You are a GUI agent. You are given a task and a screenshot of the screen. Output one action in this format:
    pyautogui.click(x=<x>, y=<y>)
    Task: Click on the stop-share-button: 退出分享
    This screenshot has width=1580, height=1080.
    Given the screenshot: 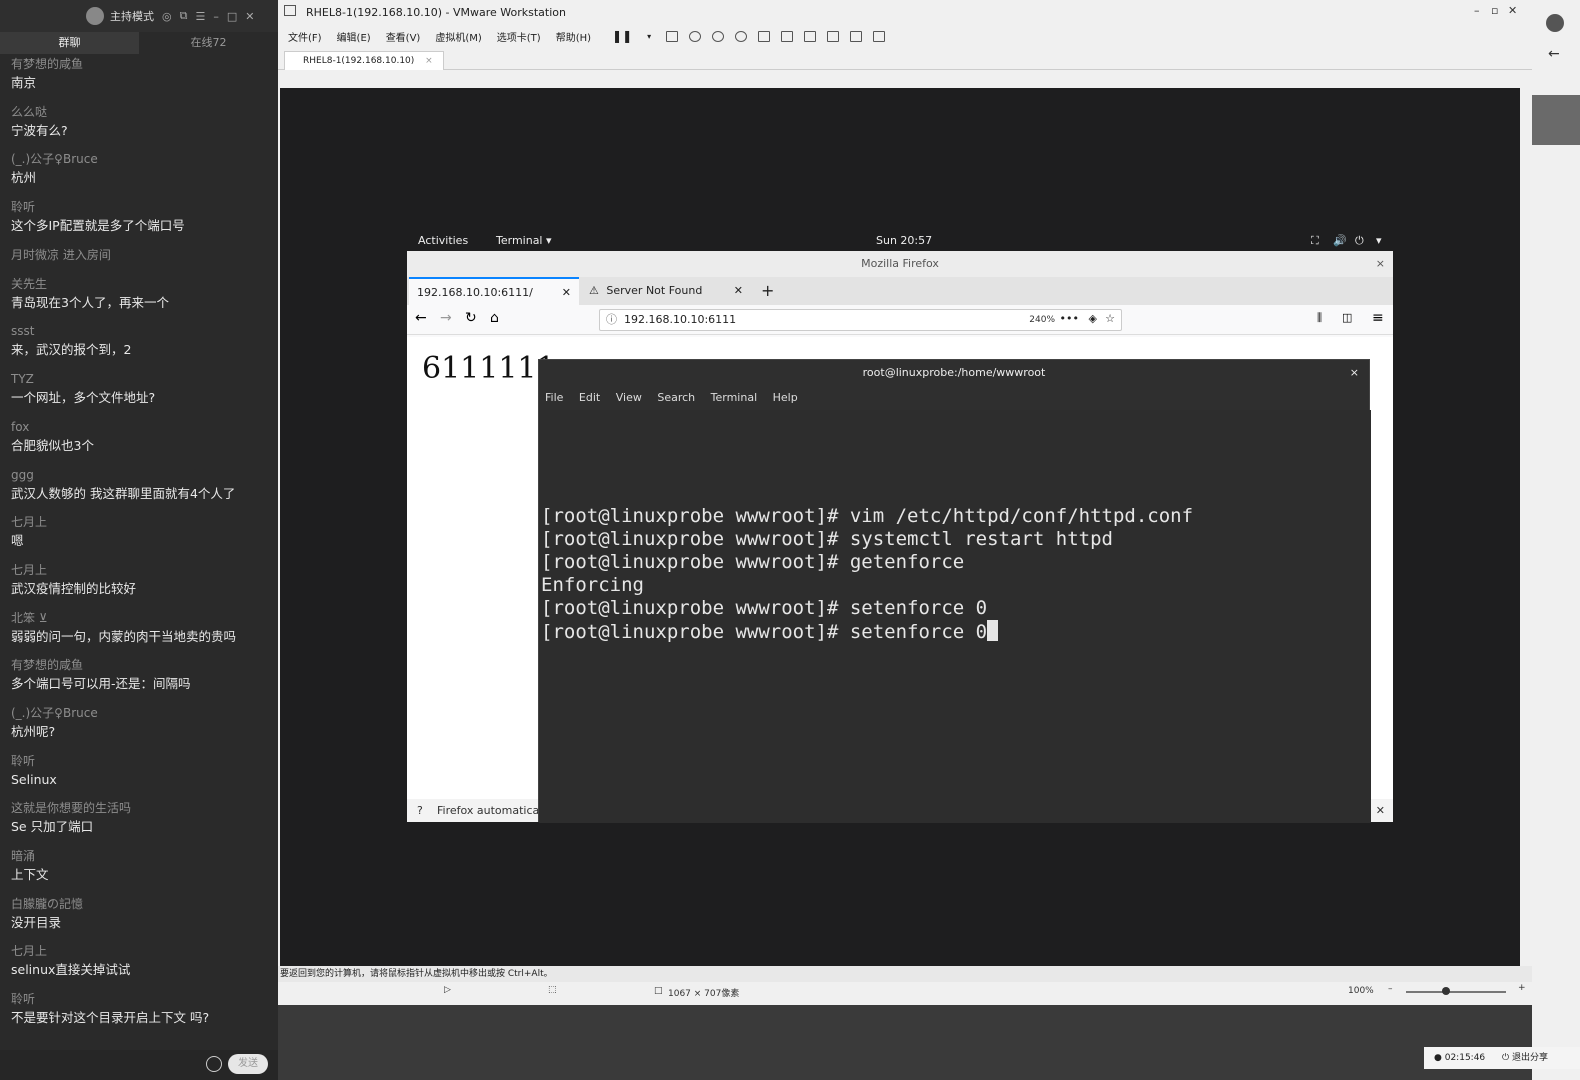 What is the action you would take?
    pyautogui.click(x=1530, y=1058)
    